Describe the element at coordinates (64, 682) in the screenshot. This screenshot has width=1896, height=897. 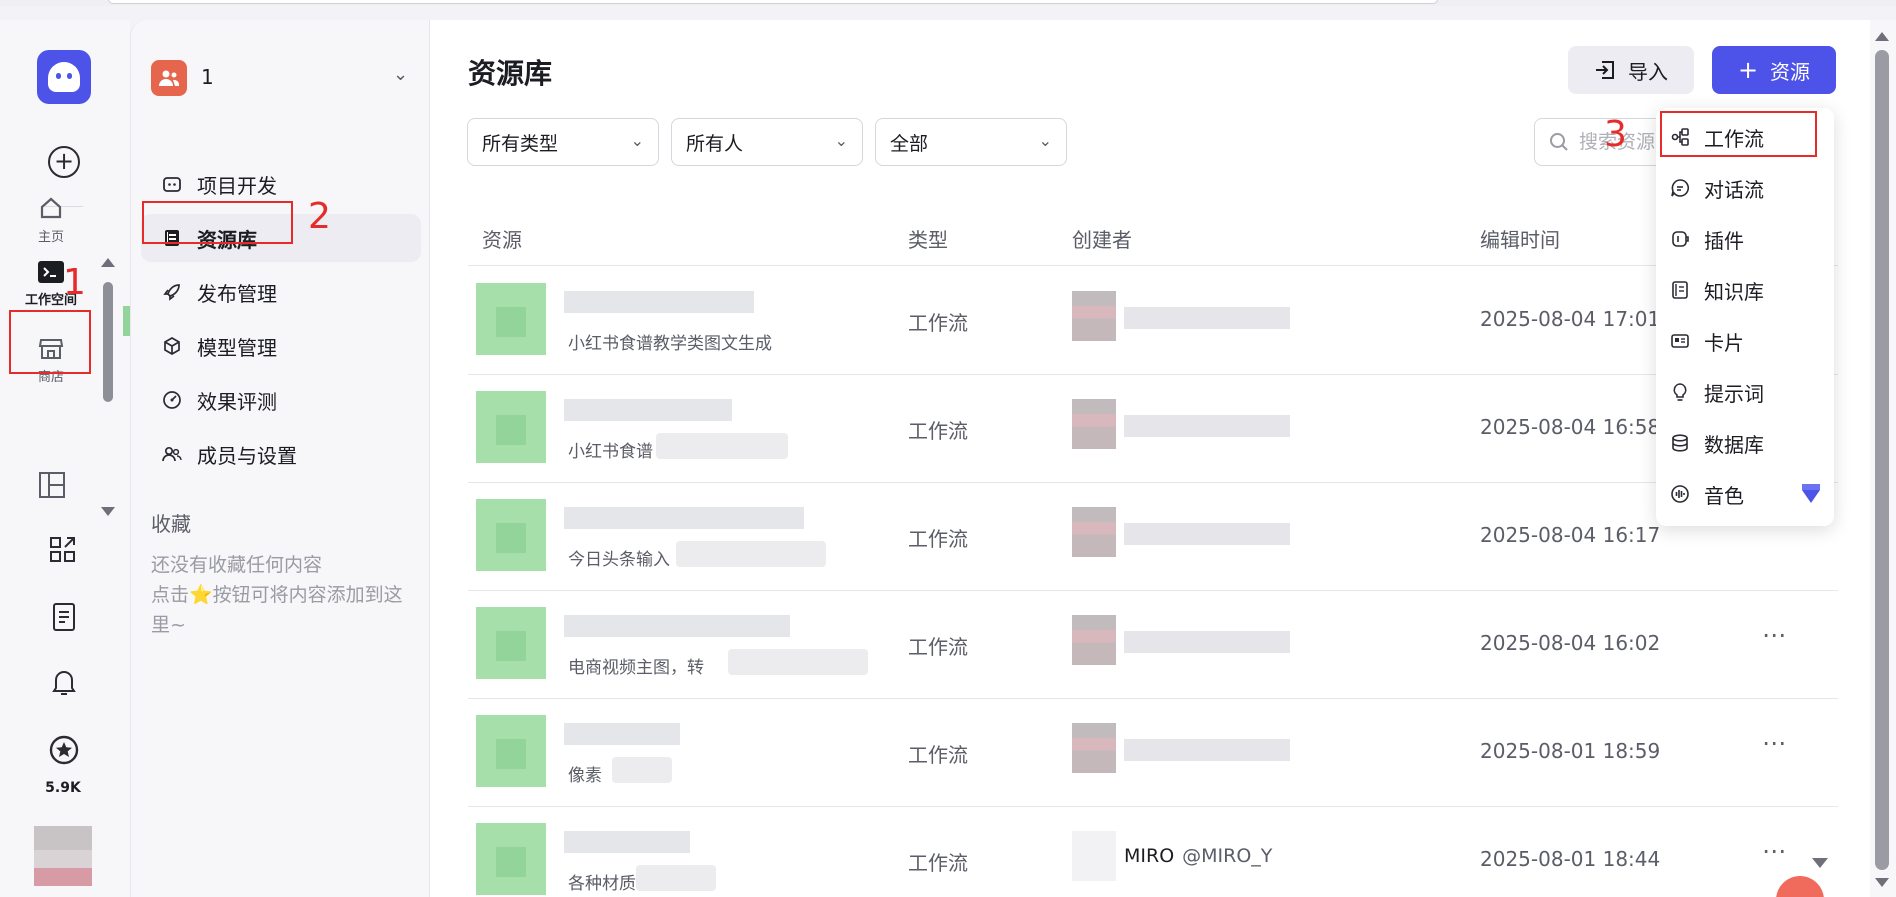
I see `bell-icon` at that location.